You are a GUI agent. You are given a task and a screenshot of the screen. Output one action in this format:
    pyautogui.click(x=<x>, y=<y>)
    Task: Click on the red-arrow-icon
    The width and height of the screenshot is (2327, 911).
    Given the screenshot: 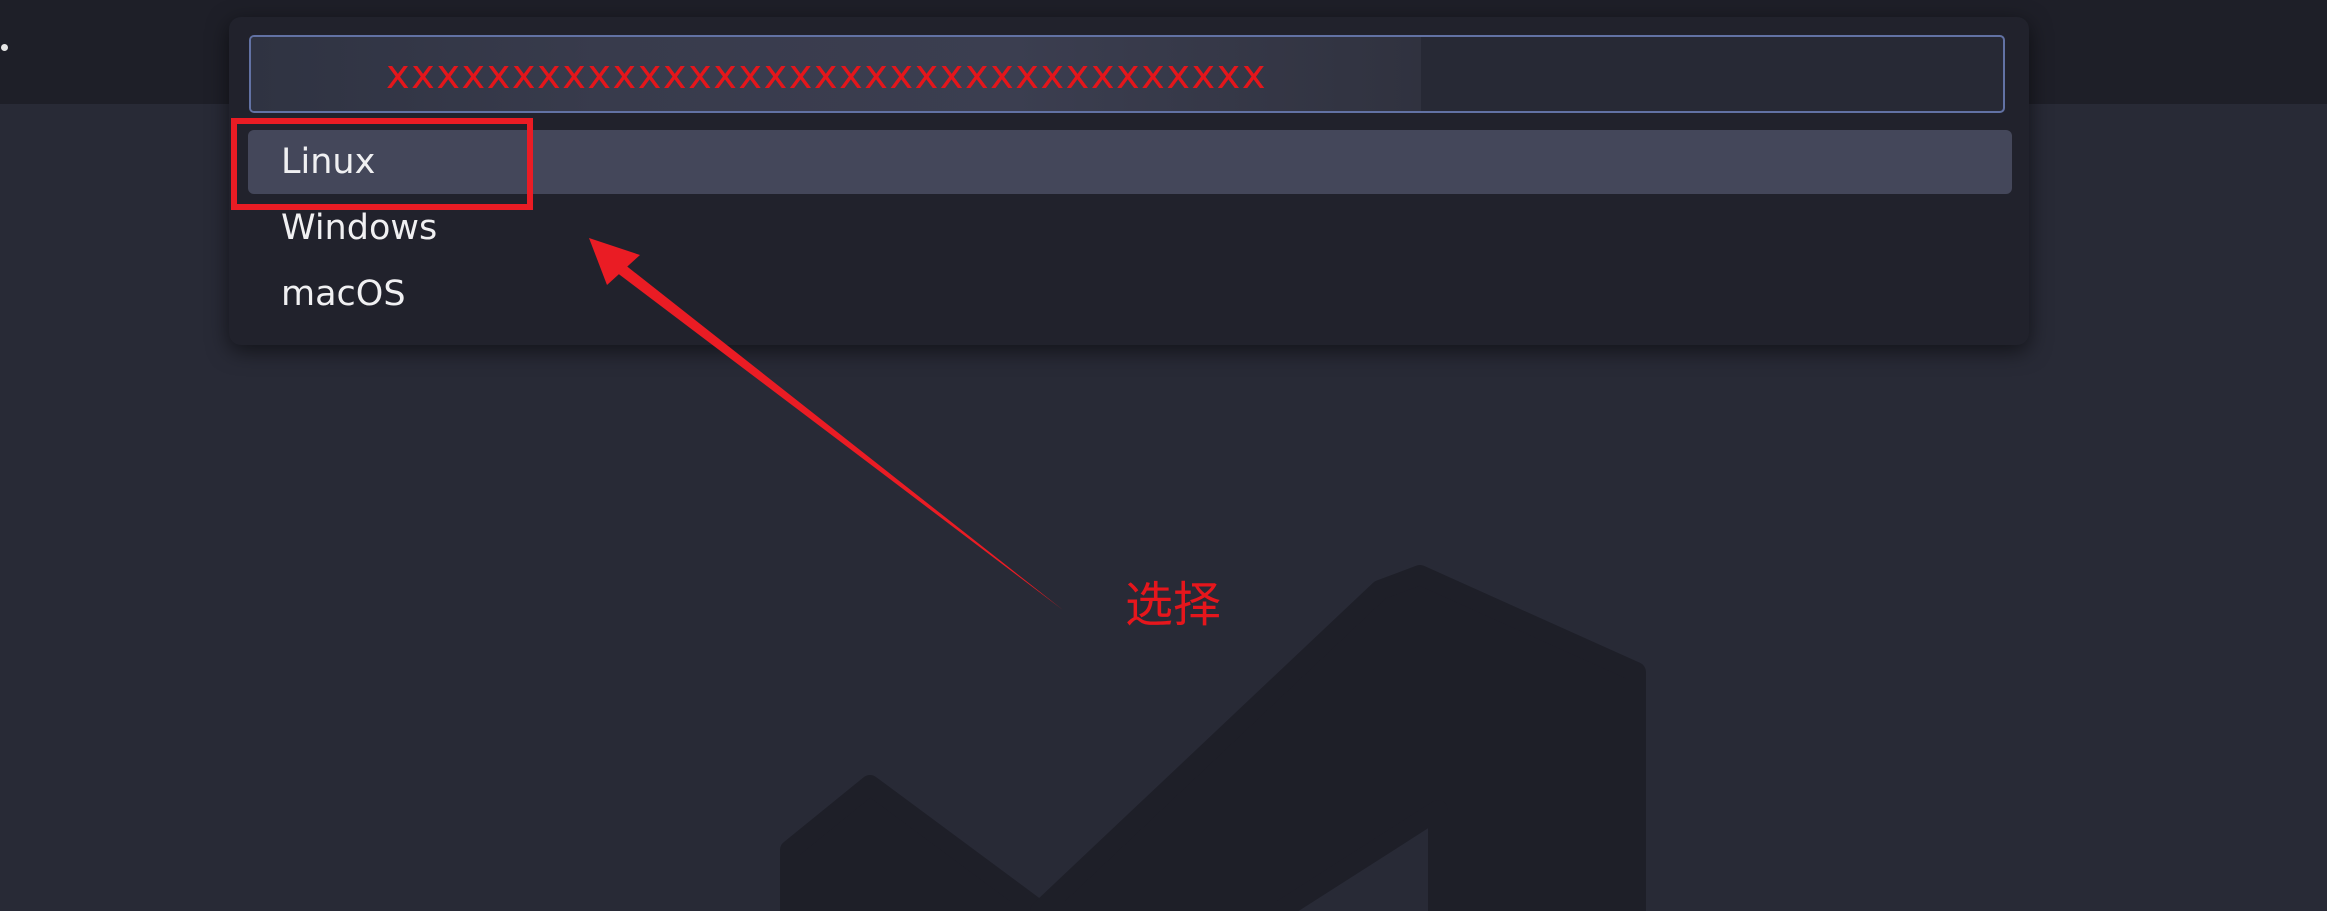 What is the action you would take?
    pyautogui.click(x=826, y=424)
    